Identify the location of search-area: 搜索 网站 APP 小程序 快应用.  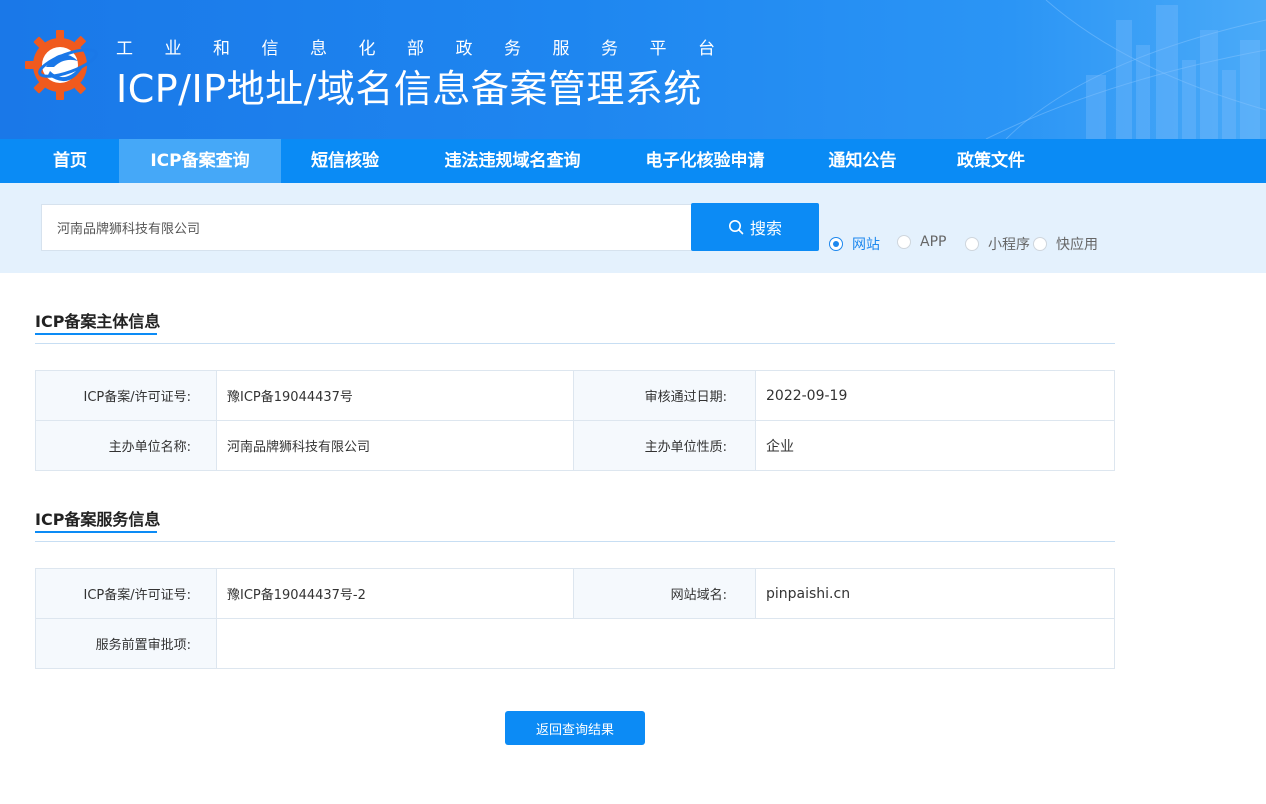
(633, 228).